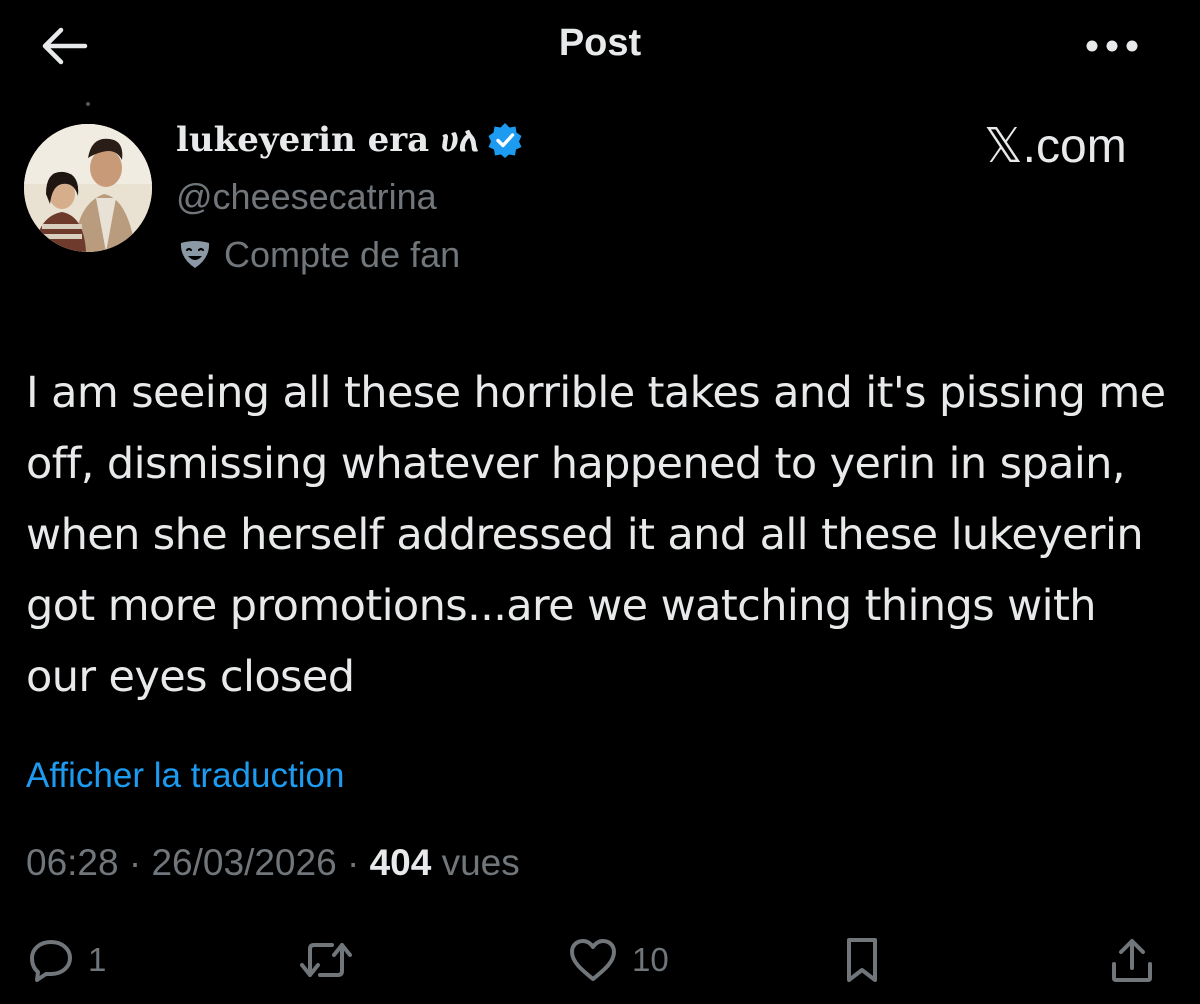  Describe the element at coordinates (88, 104) in the screenshot. I see `thread-dot` at that location.